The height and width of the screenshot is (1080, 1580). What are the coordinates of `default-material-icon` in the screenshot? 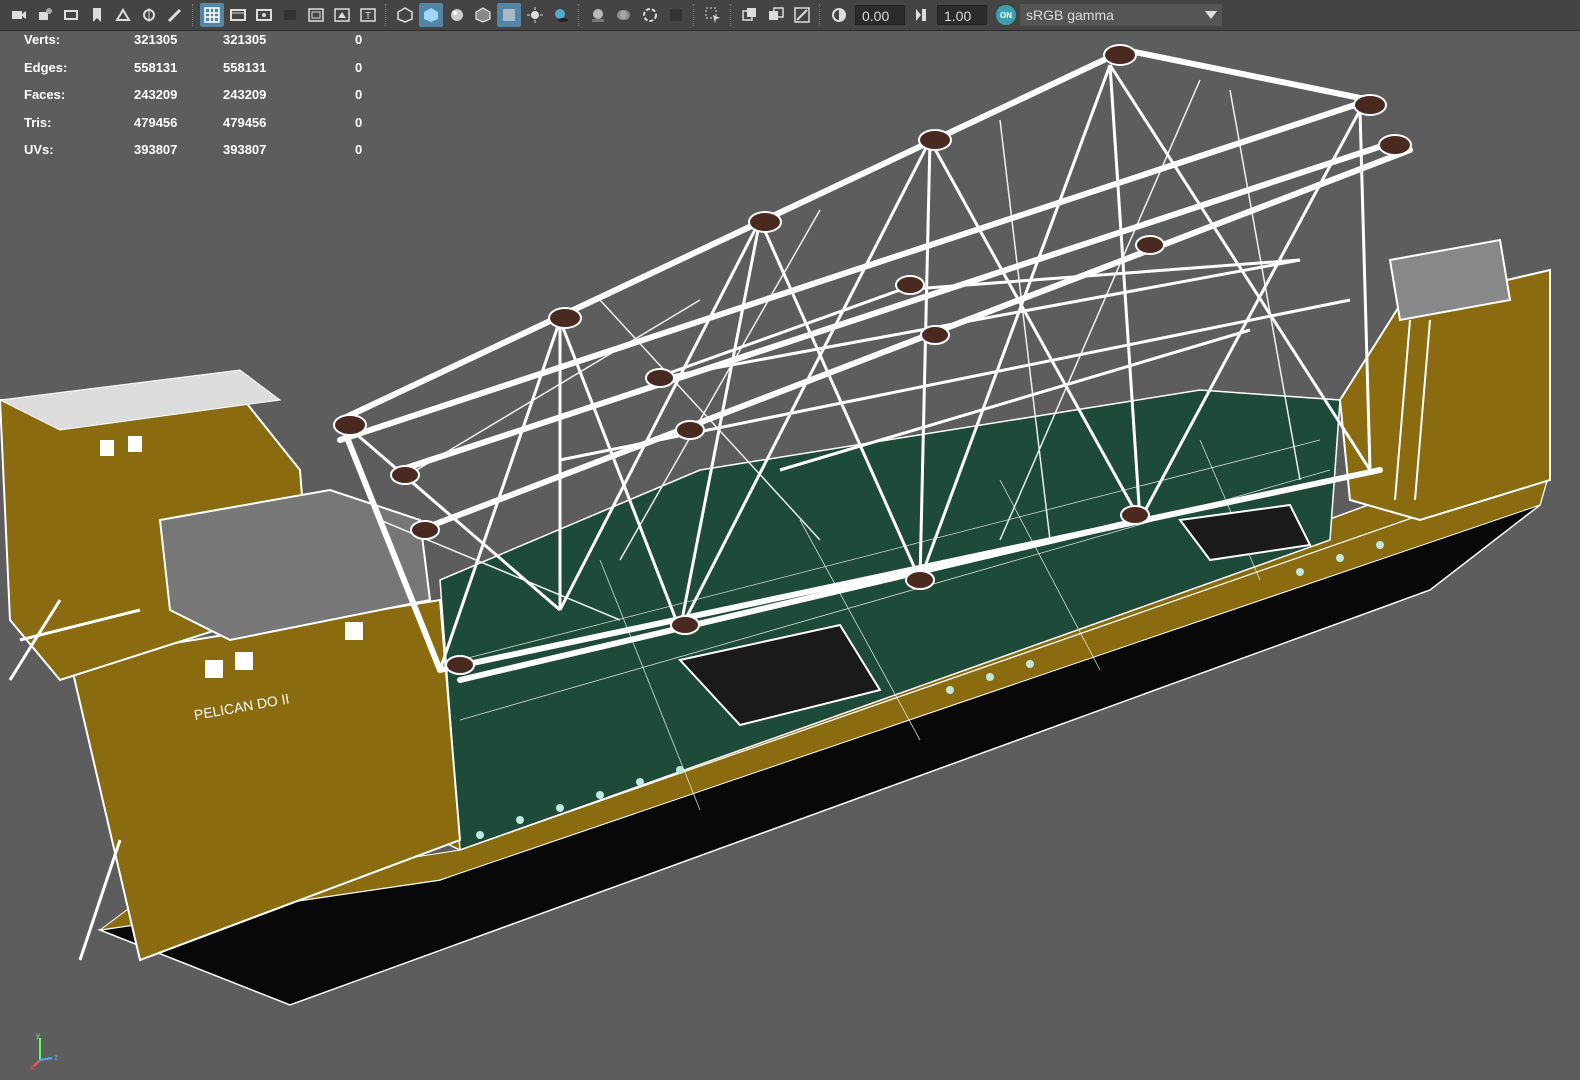 It's located at (457, 15).